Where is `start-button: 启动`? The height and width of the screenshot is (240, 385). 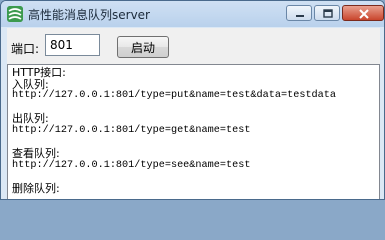 start-button: 启动 is located at coordinates (143, 47).